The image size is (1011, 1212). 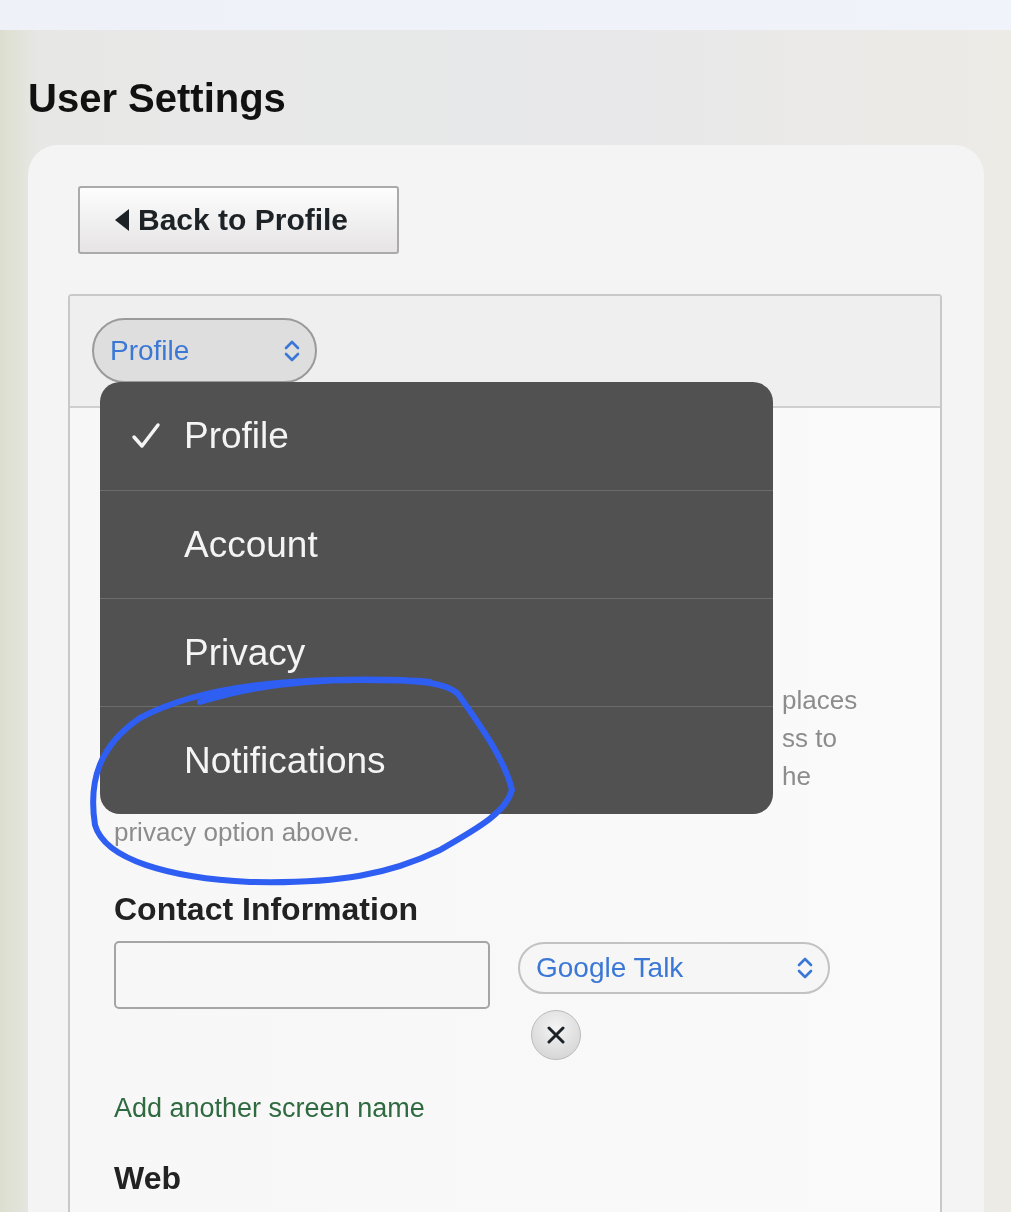 I want to click on back-triangle-icon, so click(x=122, y=220).